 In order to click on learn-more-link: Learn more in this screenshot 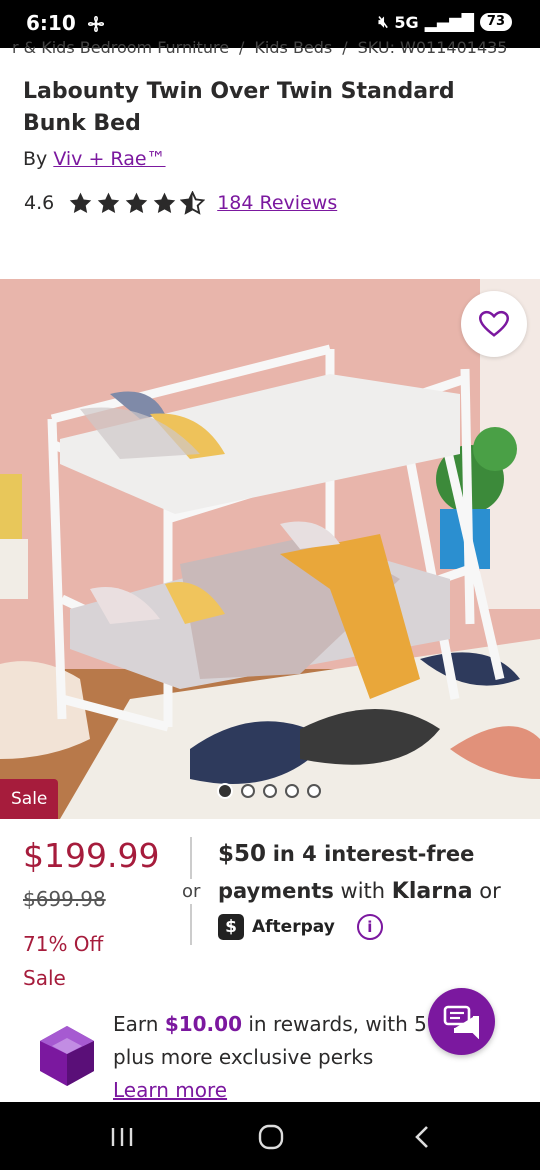, I will do `click(170, 1090)`.